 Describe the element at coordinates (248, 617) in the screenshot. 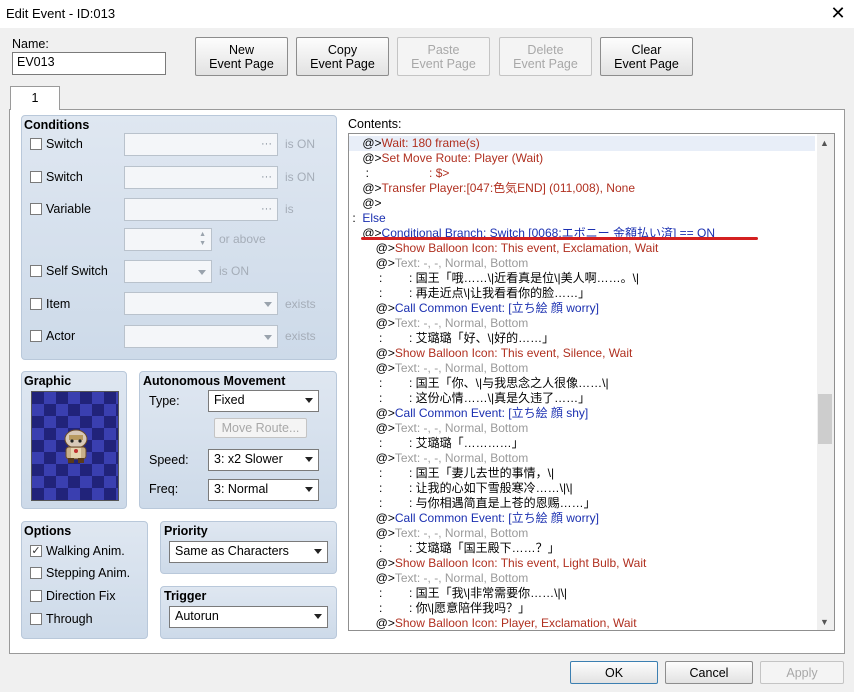

I see `trigger-select: Autorun` at that location.